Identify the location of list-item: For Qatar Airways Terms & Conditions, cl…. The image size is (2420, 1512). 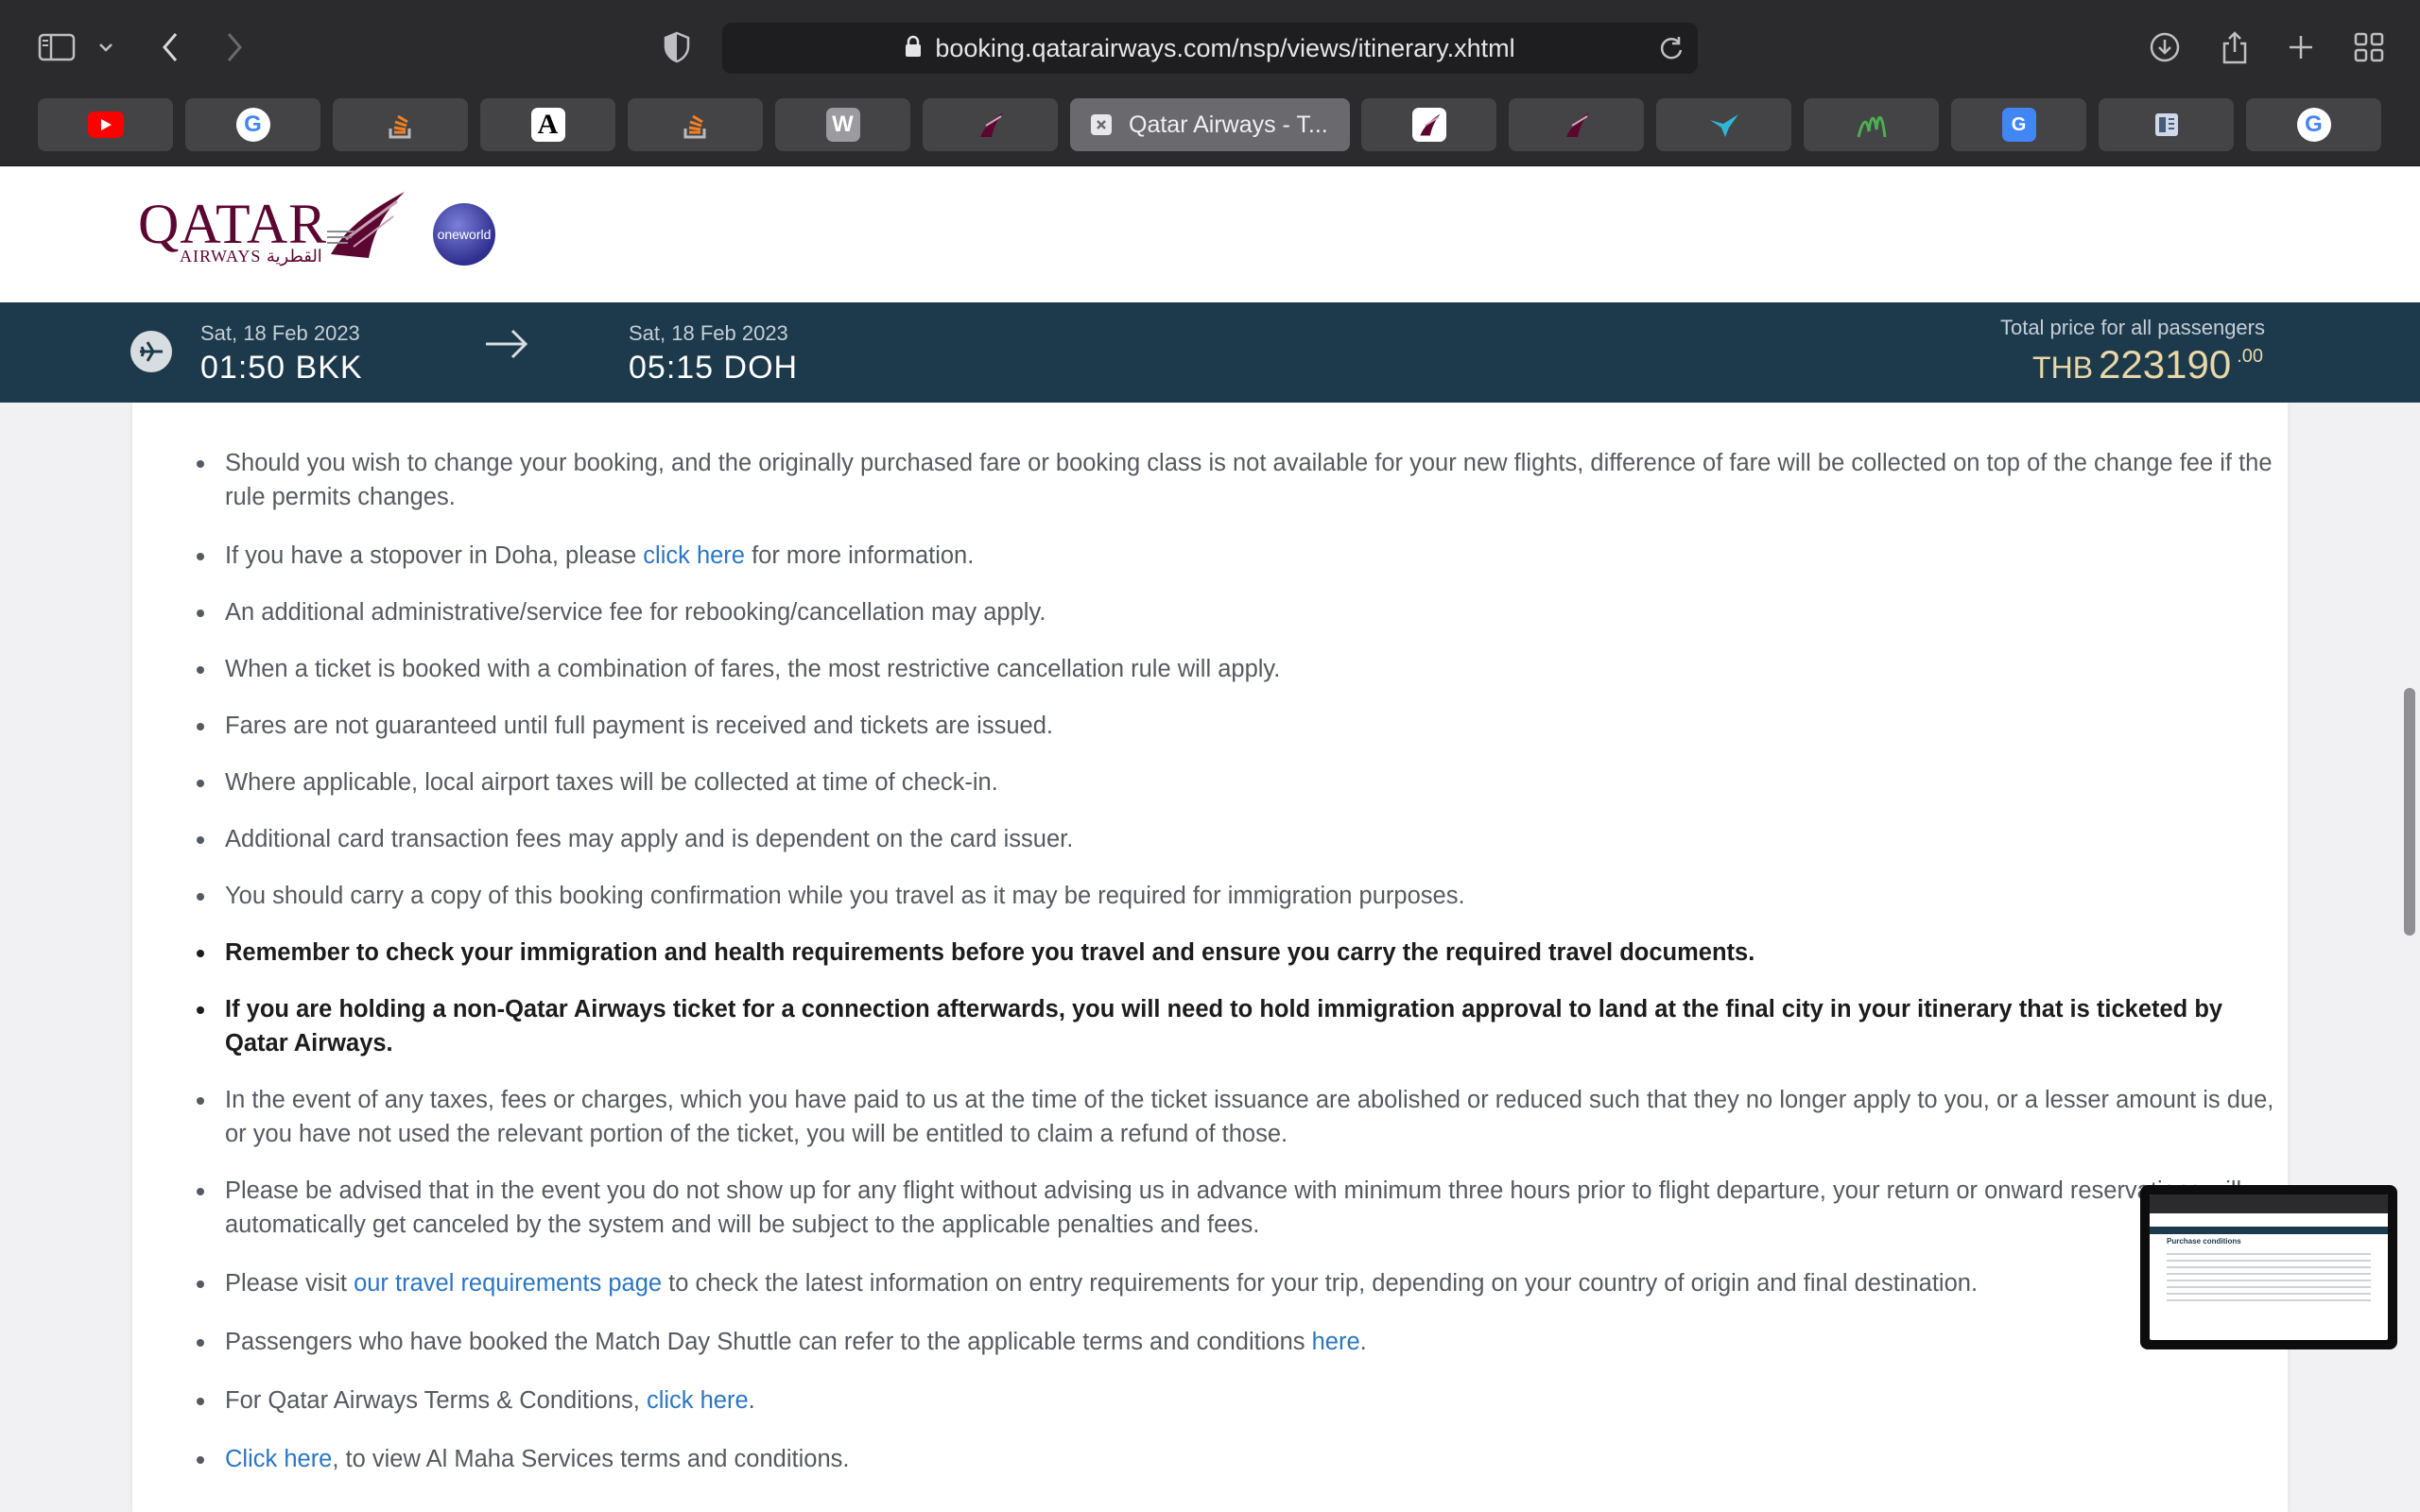
(1241, 1400).